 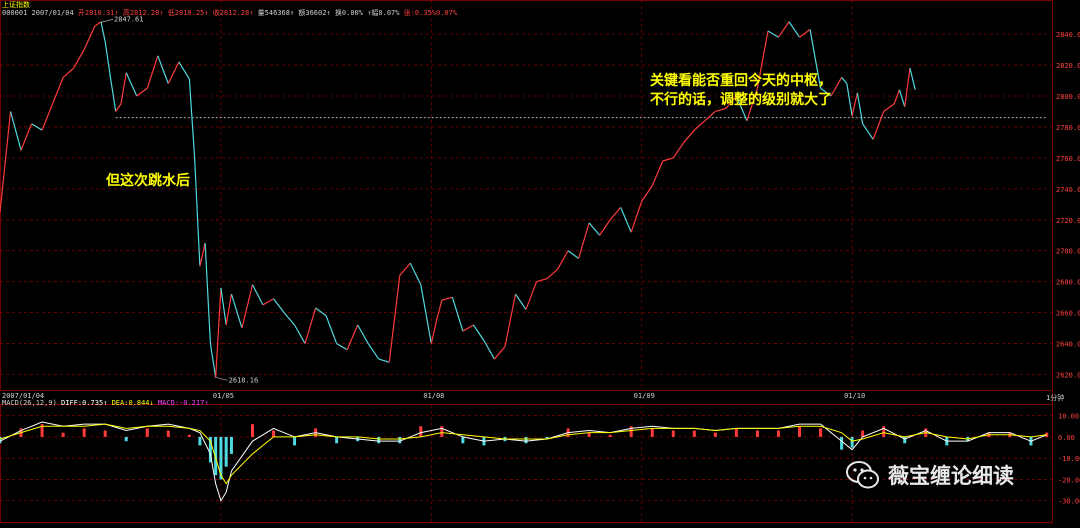 What do you see at coordinates (132, 403) in the screenshot?
I see `macd-dea: DEA:0.844↓` at bounding box center [132, 403].